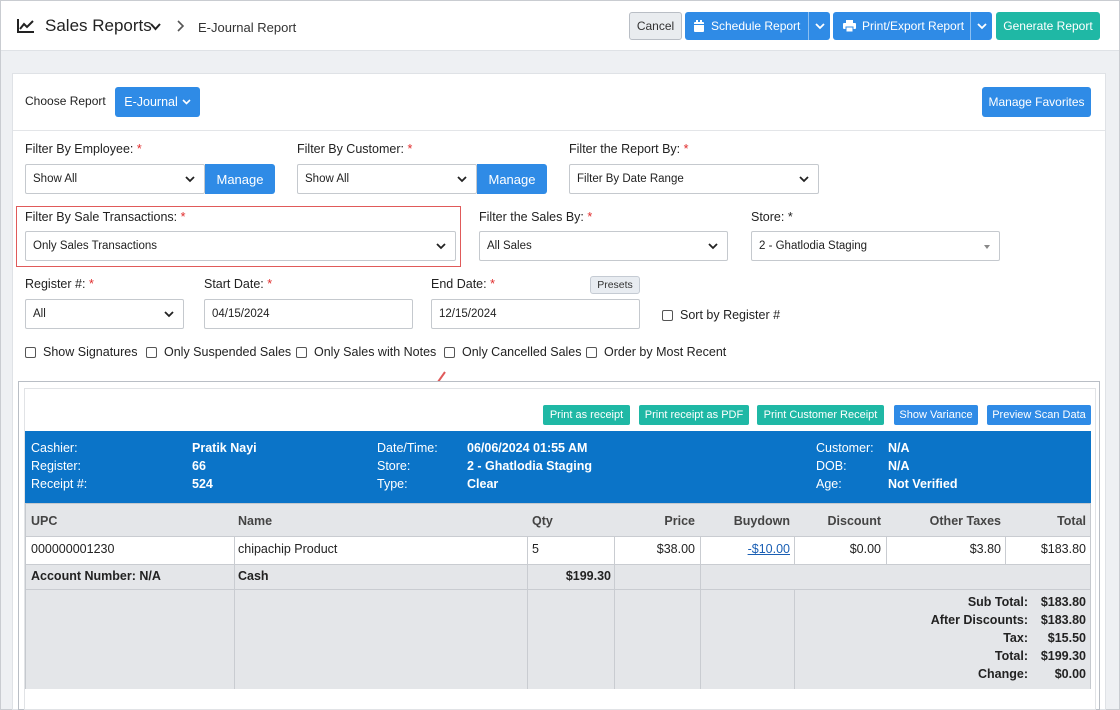  I want to click on show-signatures-checkbox: Show Signatures, so click(81, 352).